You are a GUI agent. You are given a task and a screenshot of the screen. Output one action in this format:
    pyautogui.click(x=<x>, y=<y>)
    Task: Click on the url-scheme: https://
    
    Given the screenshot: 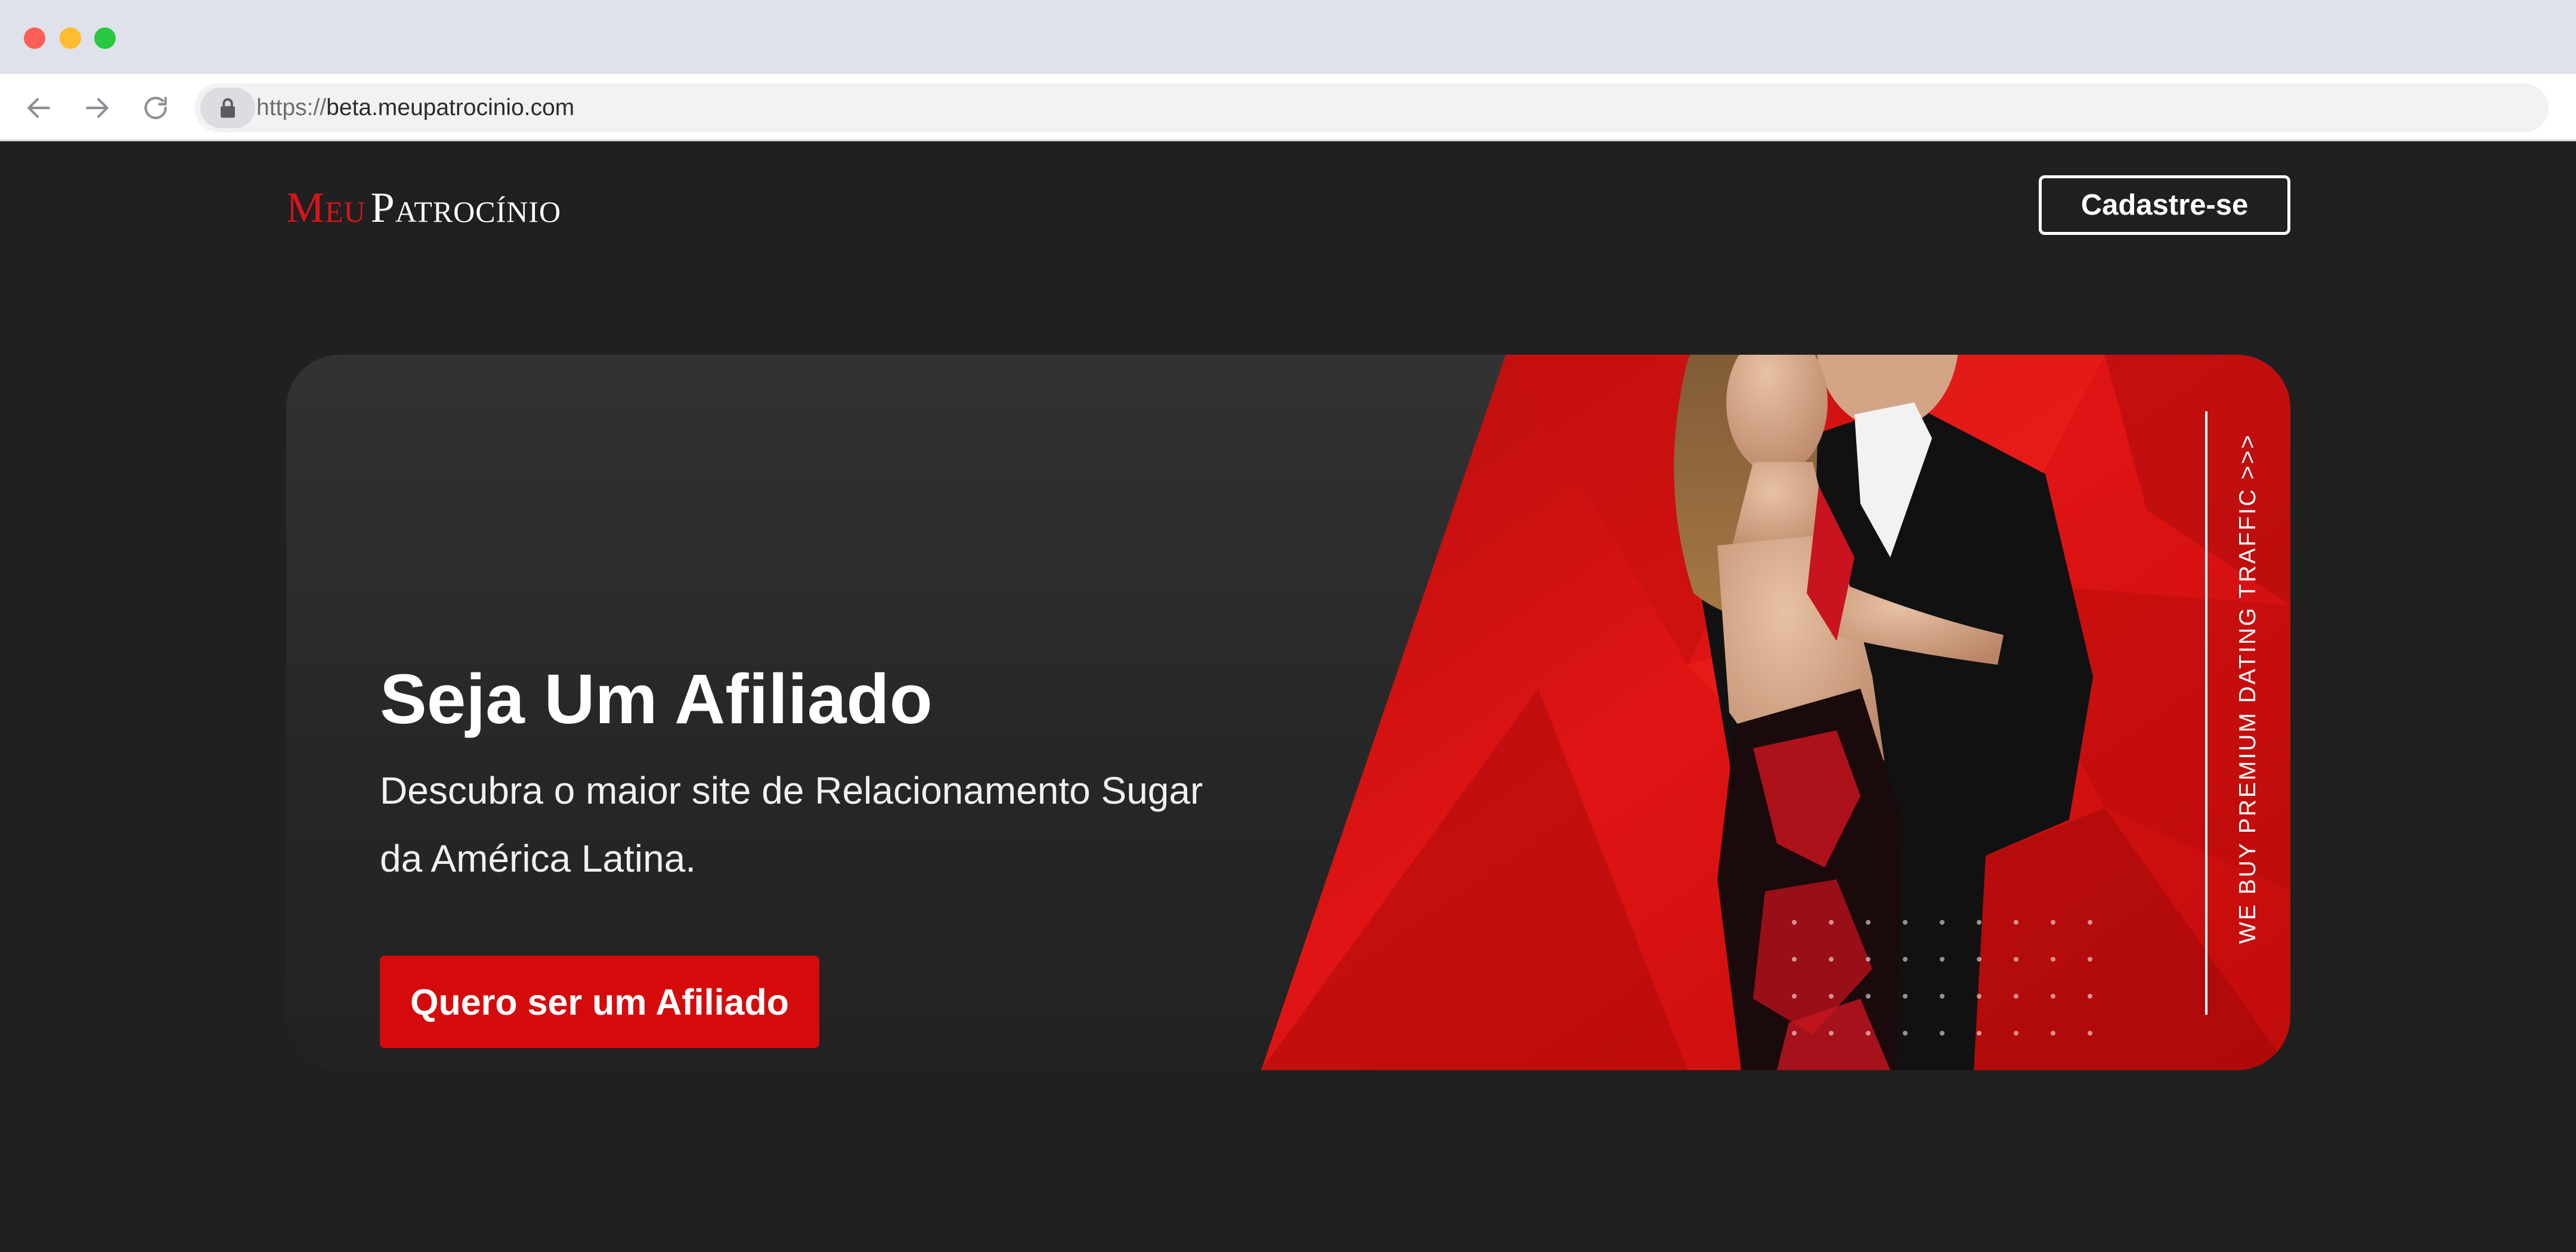 What is the action you would take?
    pyautogui.click(x=291, y=107)
    